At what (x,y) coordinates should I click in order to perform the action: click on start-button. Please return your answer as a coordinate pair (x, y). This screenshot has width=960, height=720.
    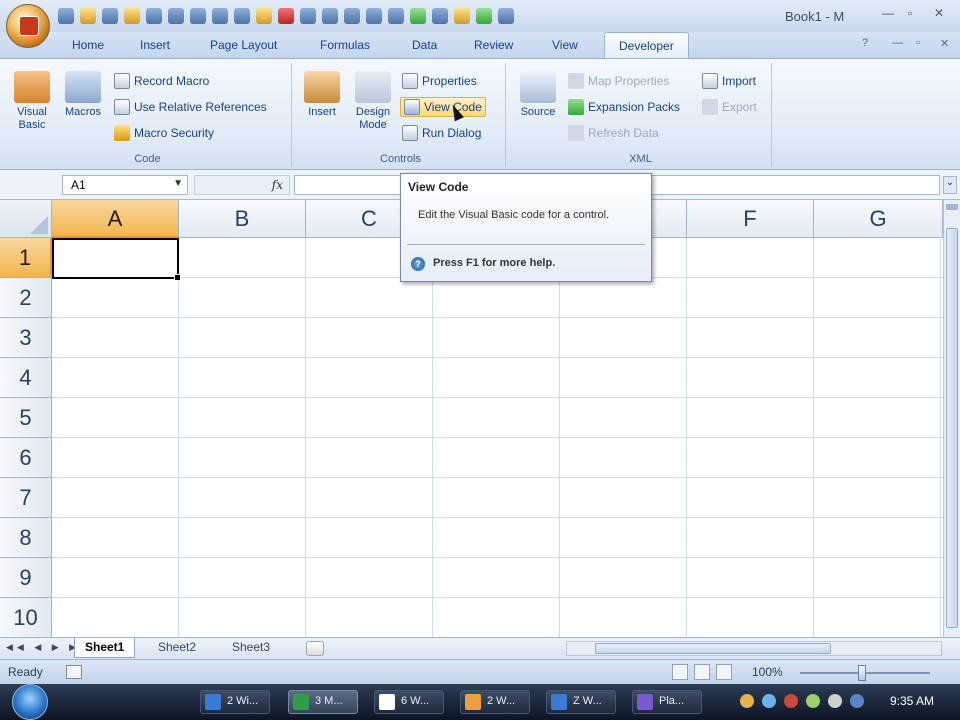
    Looking at the image, I should click on (30, 702).